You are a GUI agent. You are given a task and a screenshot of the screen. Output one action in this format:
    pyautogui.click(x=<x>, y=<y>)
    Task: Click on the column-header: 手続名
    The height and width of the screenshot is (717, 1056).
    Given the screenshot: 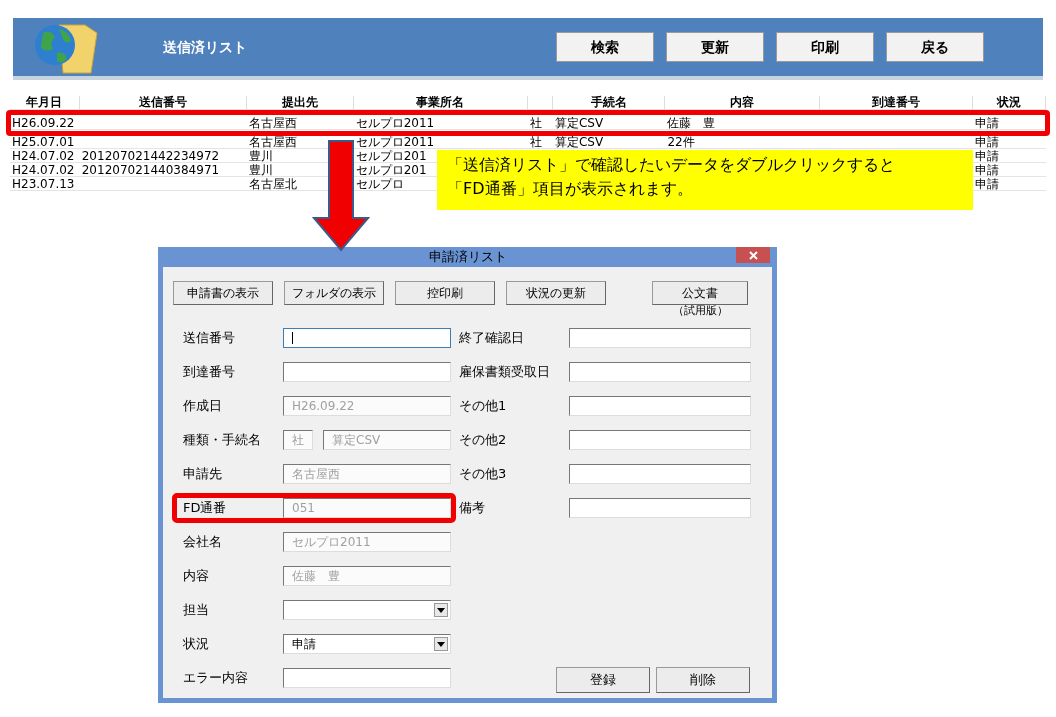 What is the action you would take?
    pyautogui.click(x=608, y=102)
    